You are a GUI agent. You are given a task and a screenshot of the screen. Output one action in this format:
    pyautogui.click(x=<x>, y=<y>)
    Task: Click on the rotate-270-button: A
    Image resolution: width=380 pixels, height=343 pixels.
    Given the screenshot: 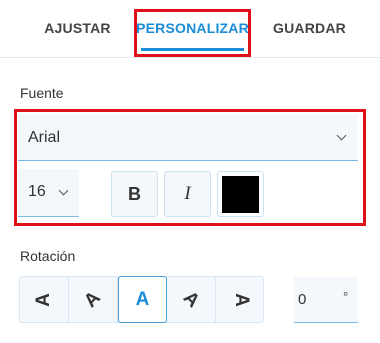 What is the action you would take?
    pyautogui.click(x=44, y=299)
    